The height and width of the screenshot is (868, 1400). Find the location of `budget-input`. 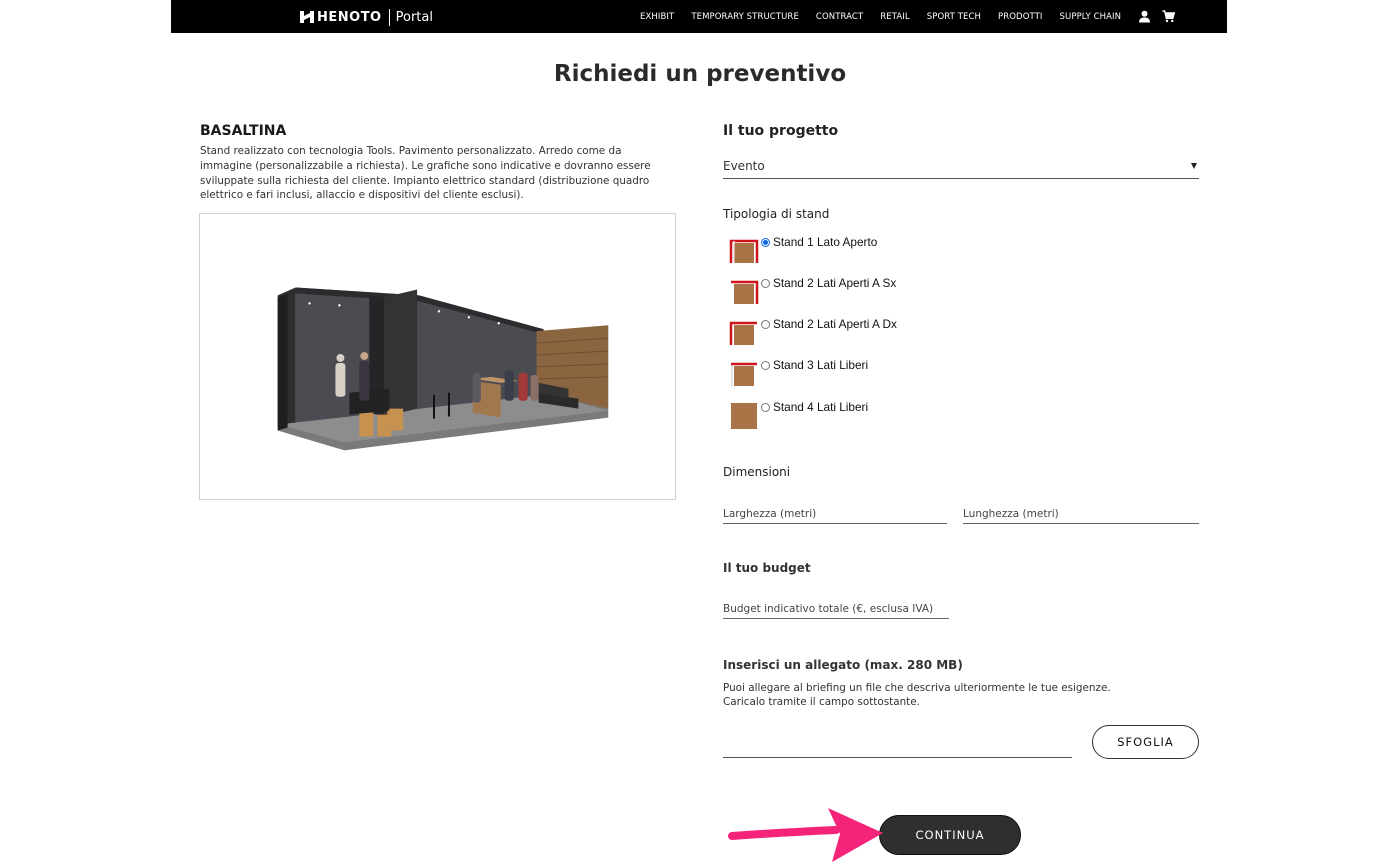

budget-input is located at coordinates (836, 606).